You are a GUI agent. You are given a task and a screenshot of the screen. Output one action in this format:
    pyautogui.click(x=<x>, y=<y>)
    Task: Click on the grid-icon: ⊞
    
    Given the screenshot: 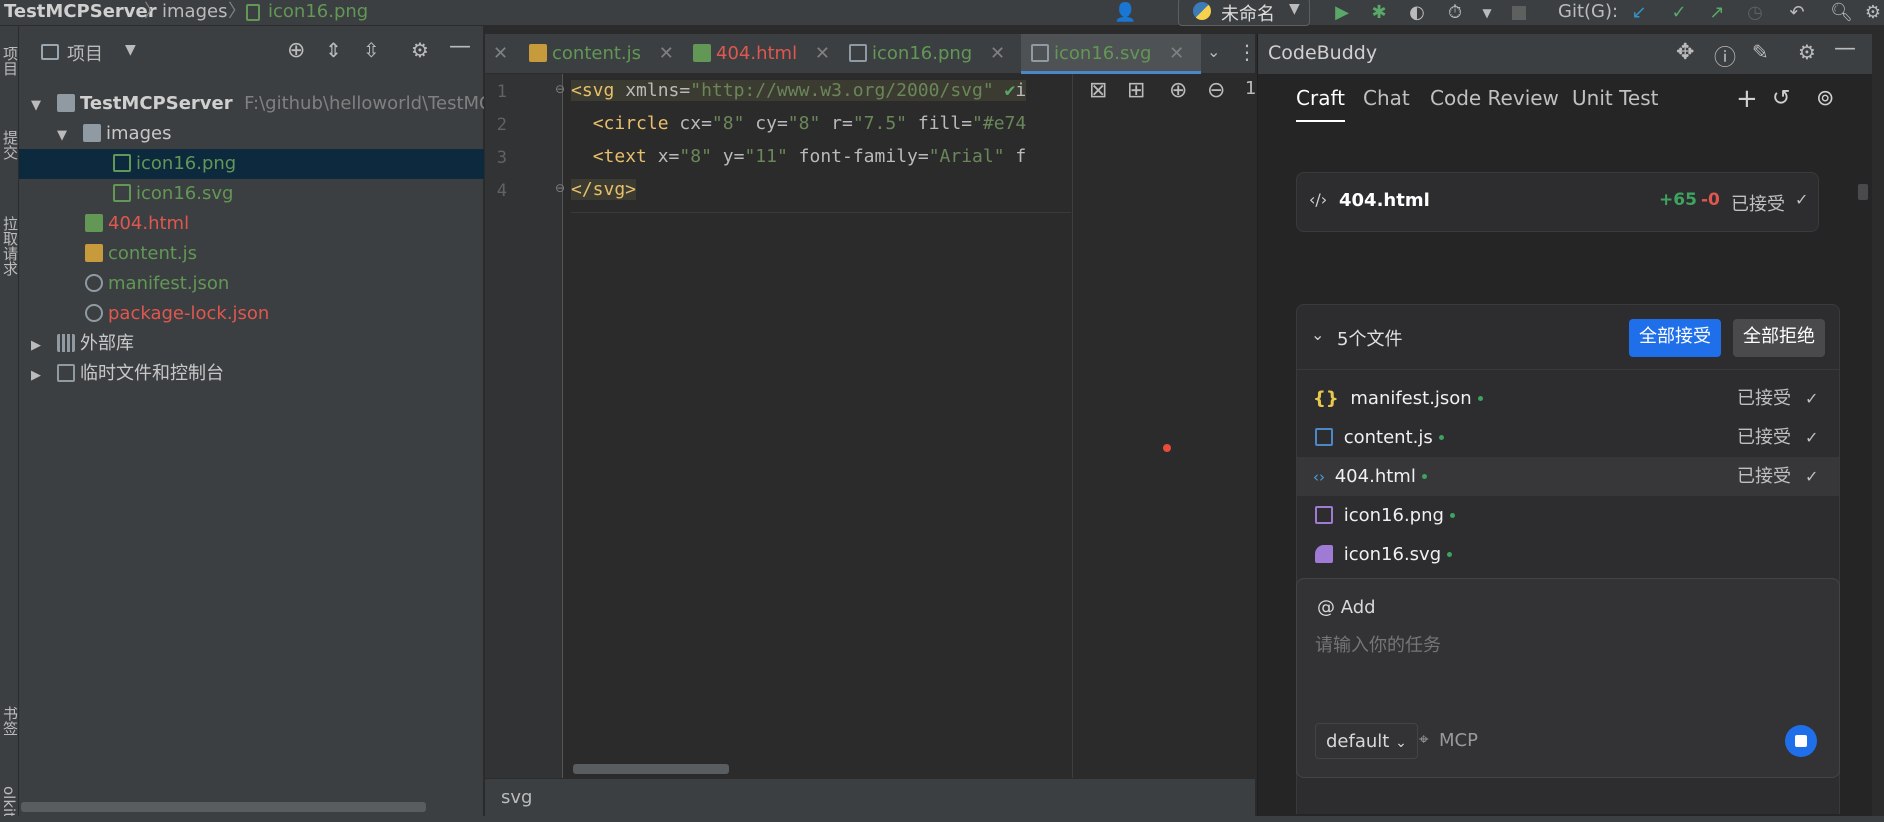 What is the action you would take?
    pyautogui.click(x=1136, y=90)
    